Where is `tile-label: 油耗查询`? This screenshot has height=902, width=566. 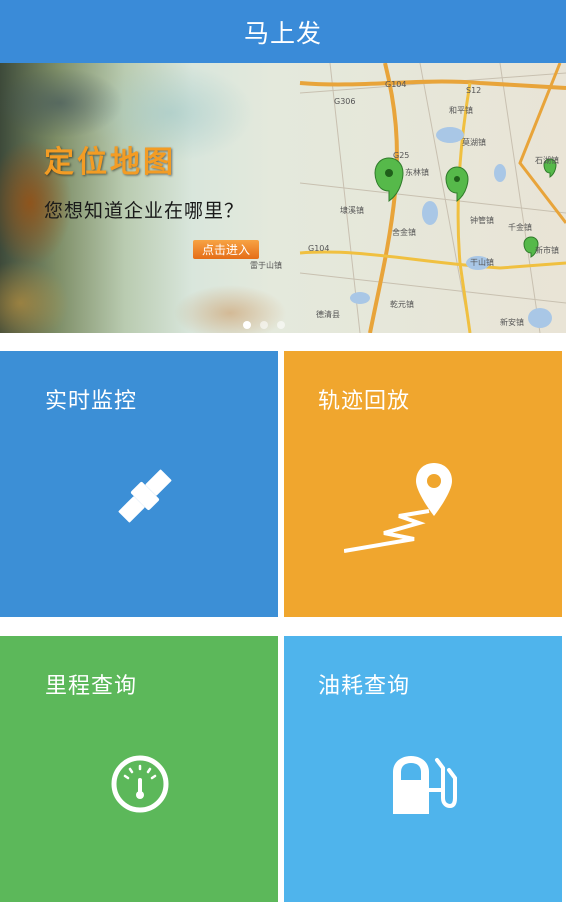
tile-label: 油耗查询 is located at coordinates (364, 686).